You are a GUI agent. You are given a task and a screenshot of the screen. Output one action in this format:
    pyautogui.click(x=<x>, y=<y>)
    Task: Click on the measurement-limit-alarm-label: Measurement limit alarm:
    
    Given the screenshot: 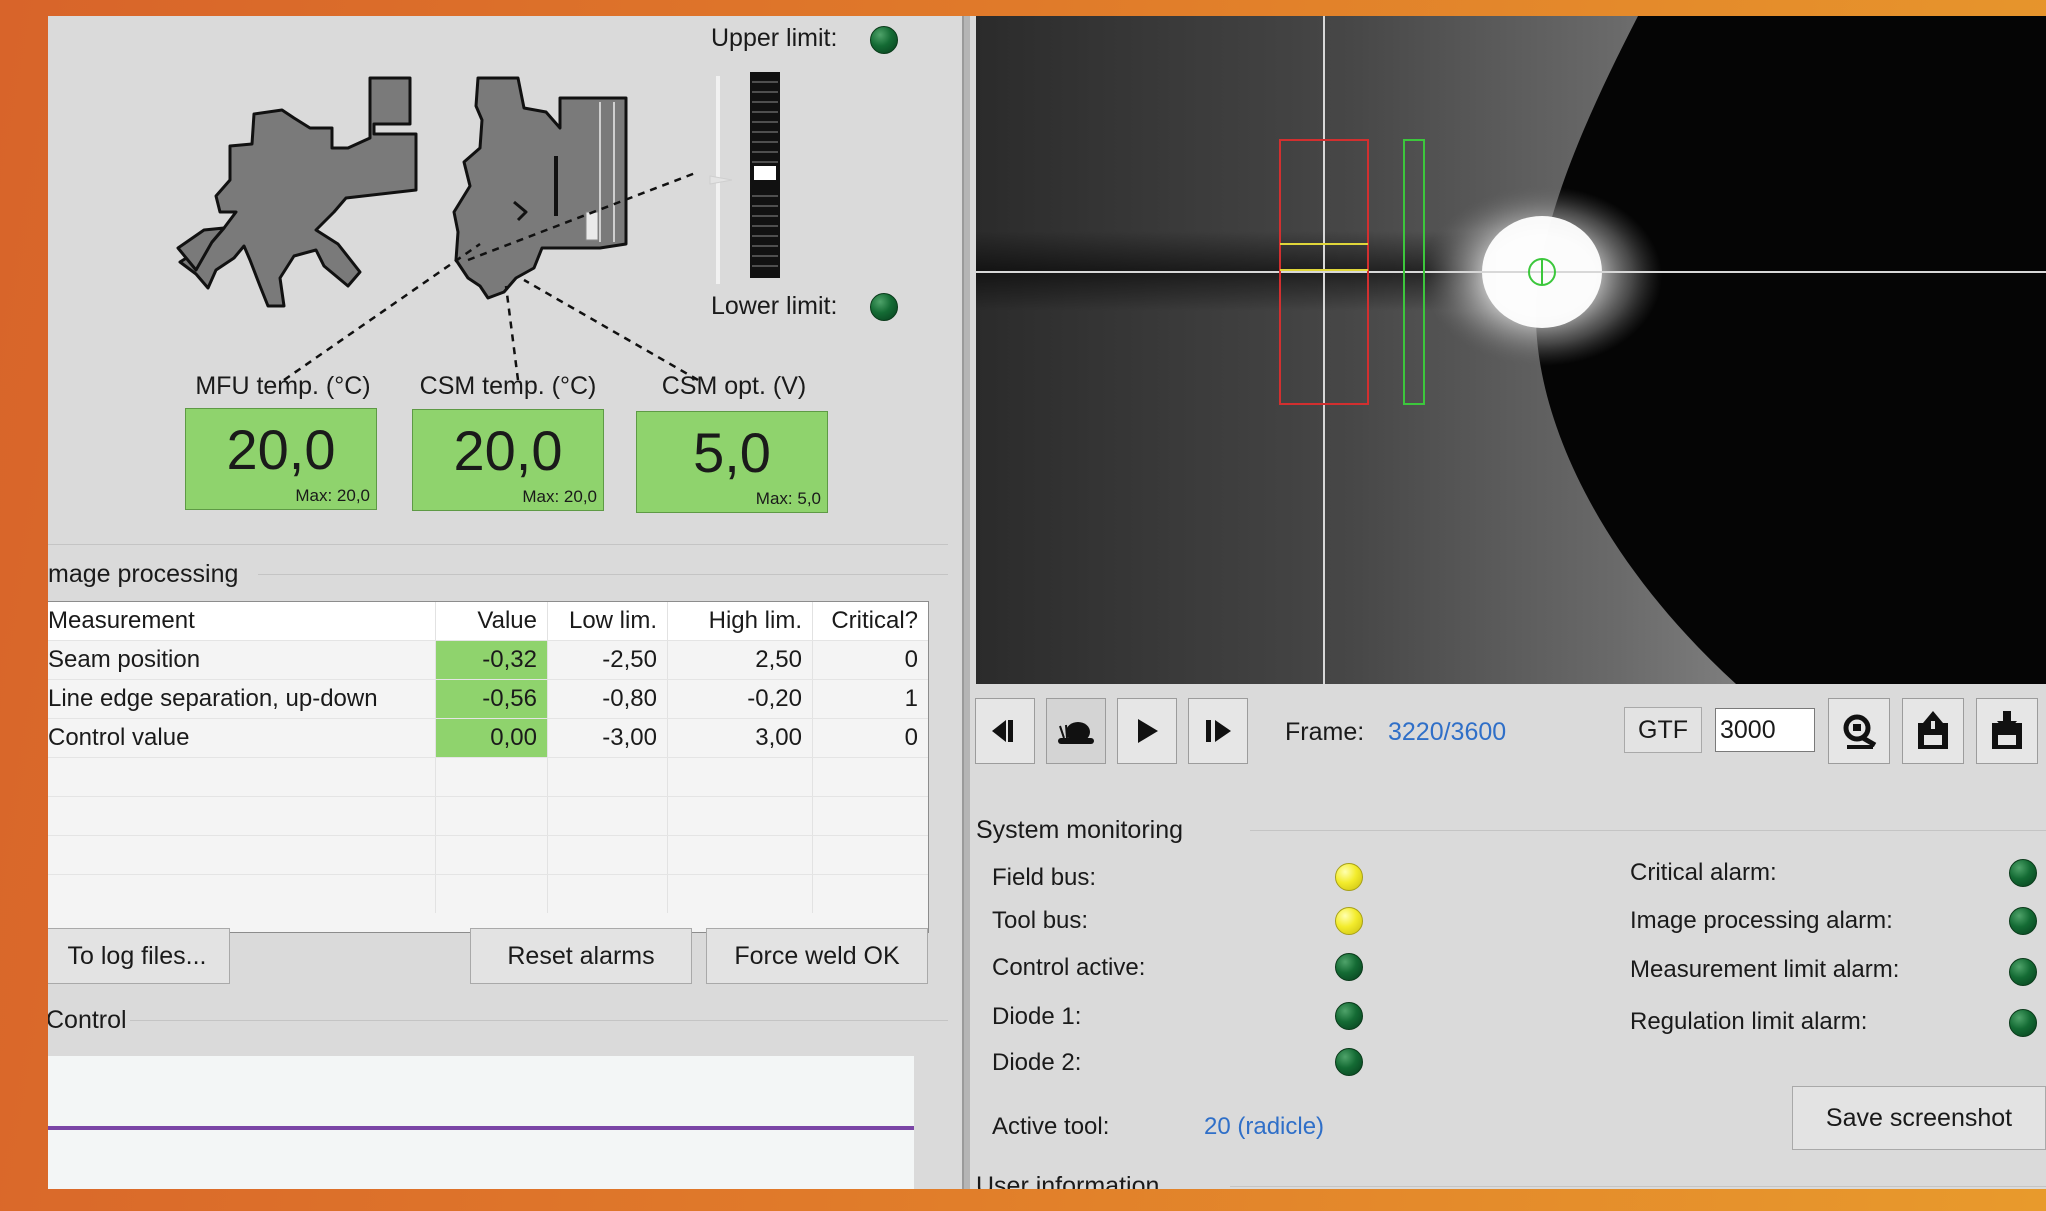 What is the action you would take?
    pyautogui.click(x=1765, y=969)
    